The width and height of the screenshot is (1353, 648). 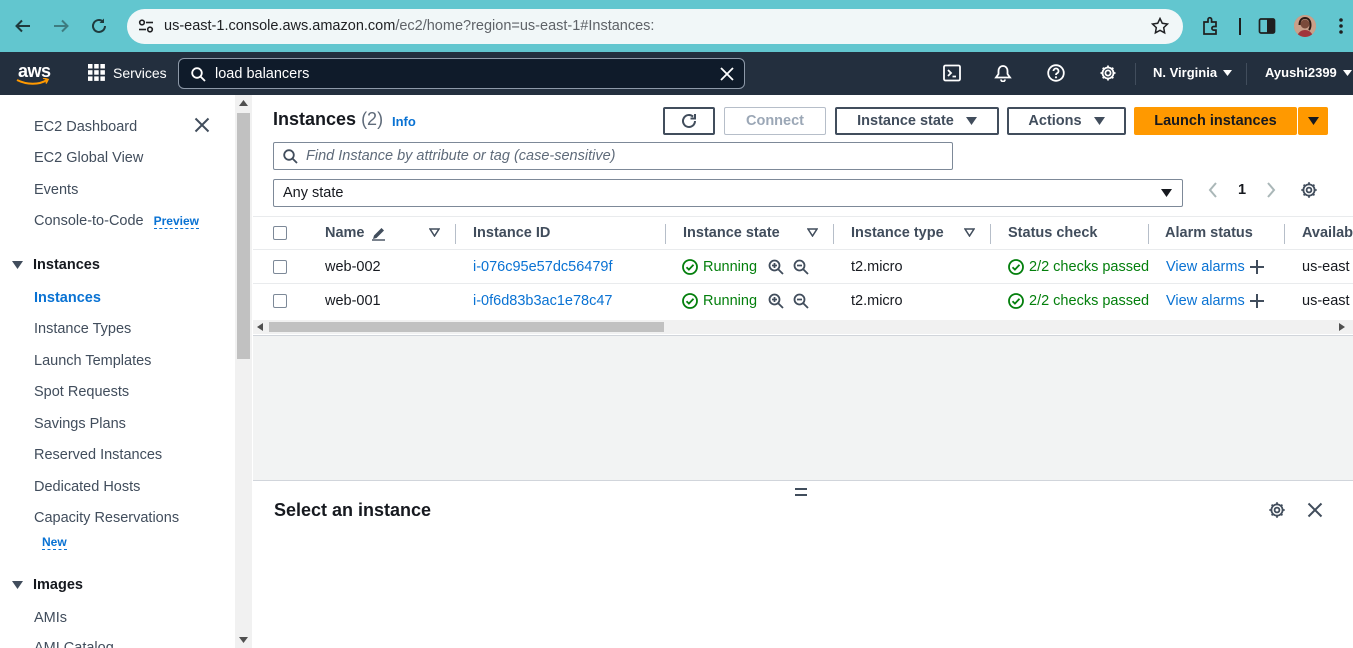 I want to click on info-link: Info, so click(x=404, y=121).